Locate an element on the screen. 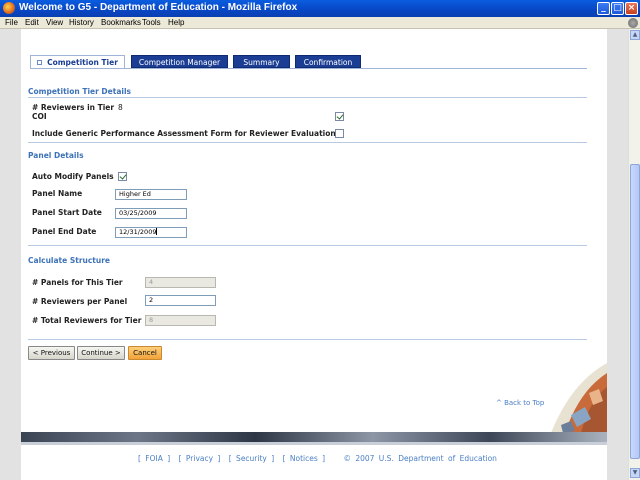 This screenshot has width=640, height=480. auto-modify-panels-checkbox is located at coordinates (122, 176).